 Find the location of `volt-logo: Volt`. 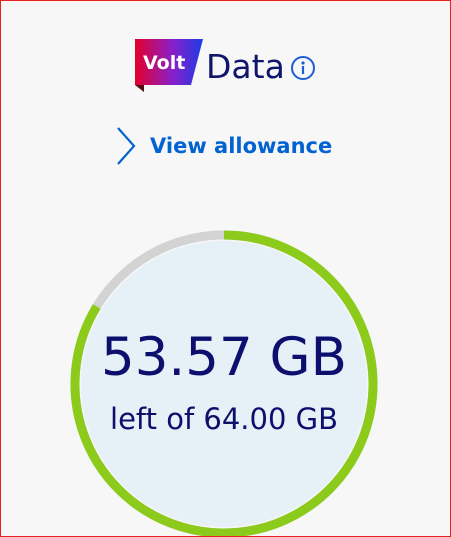

volt-logo: Volt is located at coordinates (170, 66).